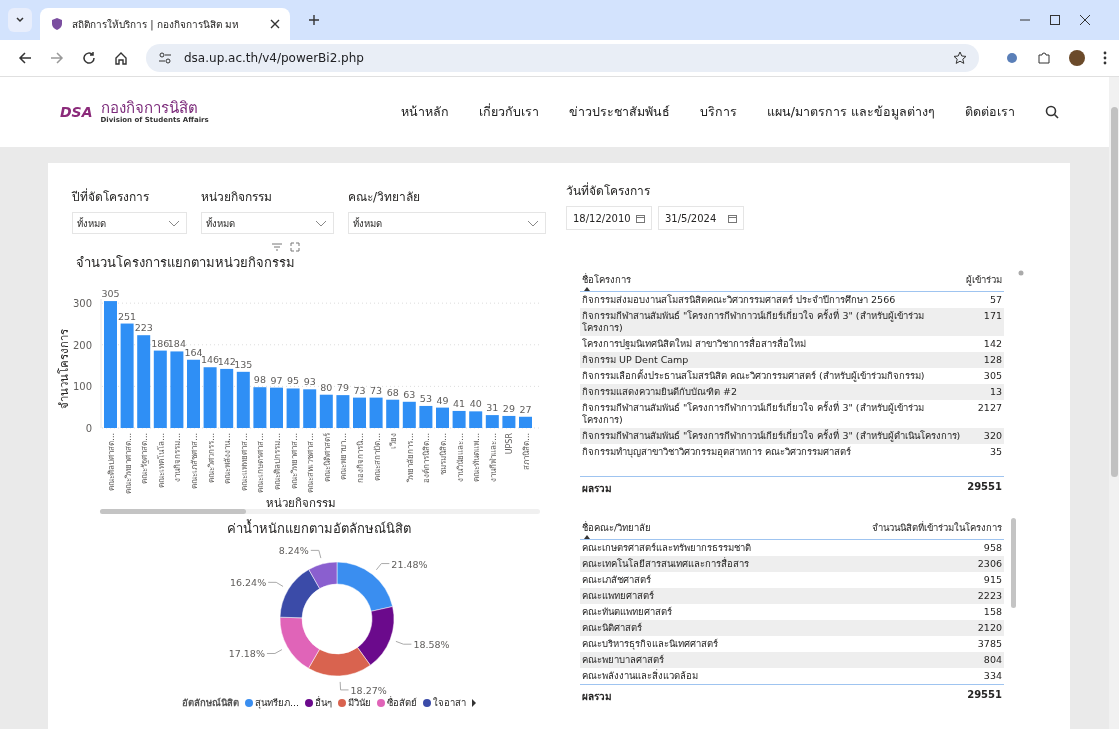 The image size is (1119, 729). What do you see at coordinates (1105, 58) in the screenshot?
I see `more-options-icon` at bounding box center [1105, 58].